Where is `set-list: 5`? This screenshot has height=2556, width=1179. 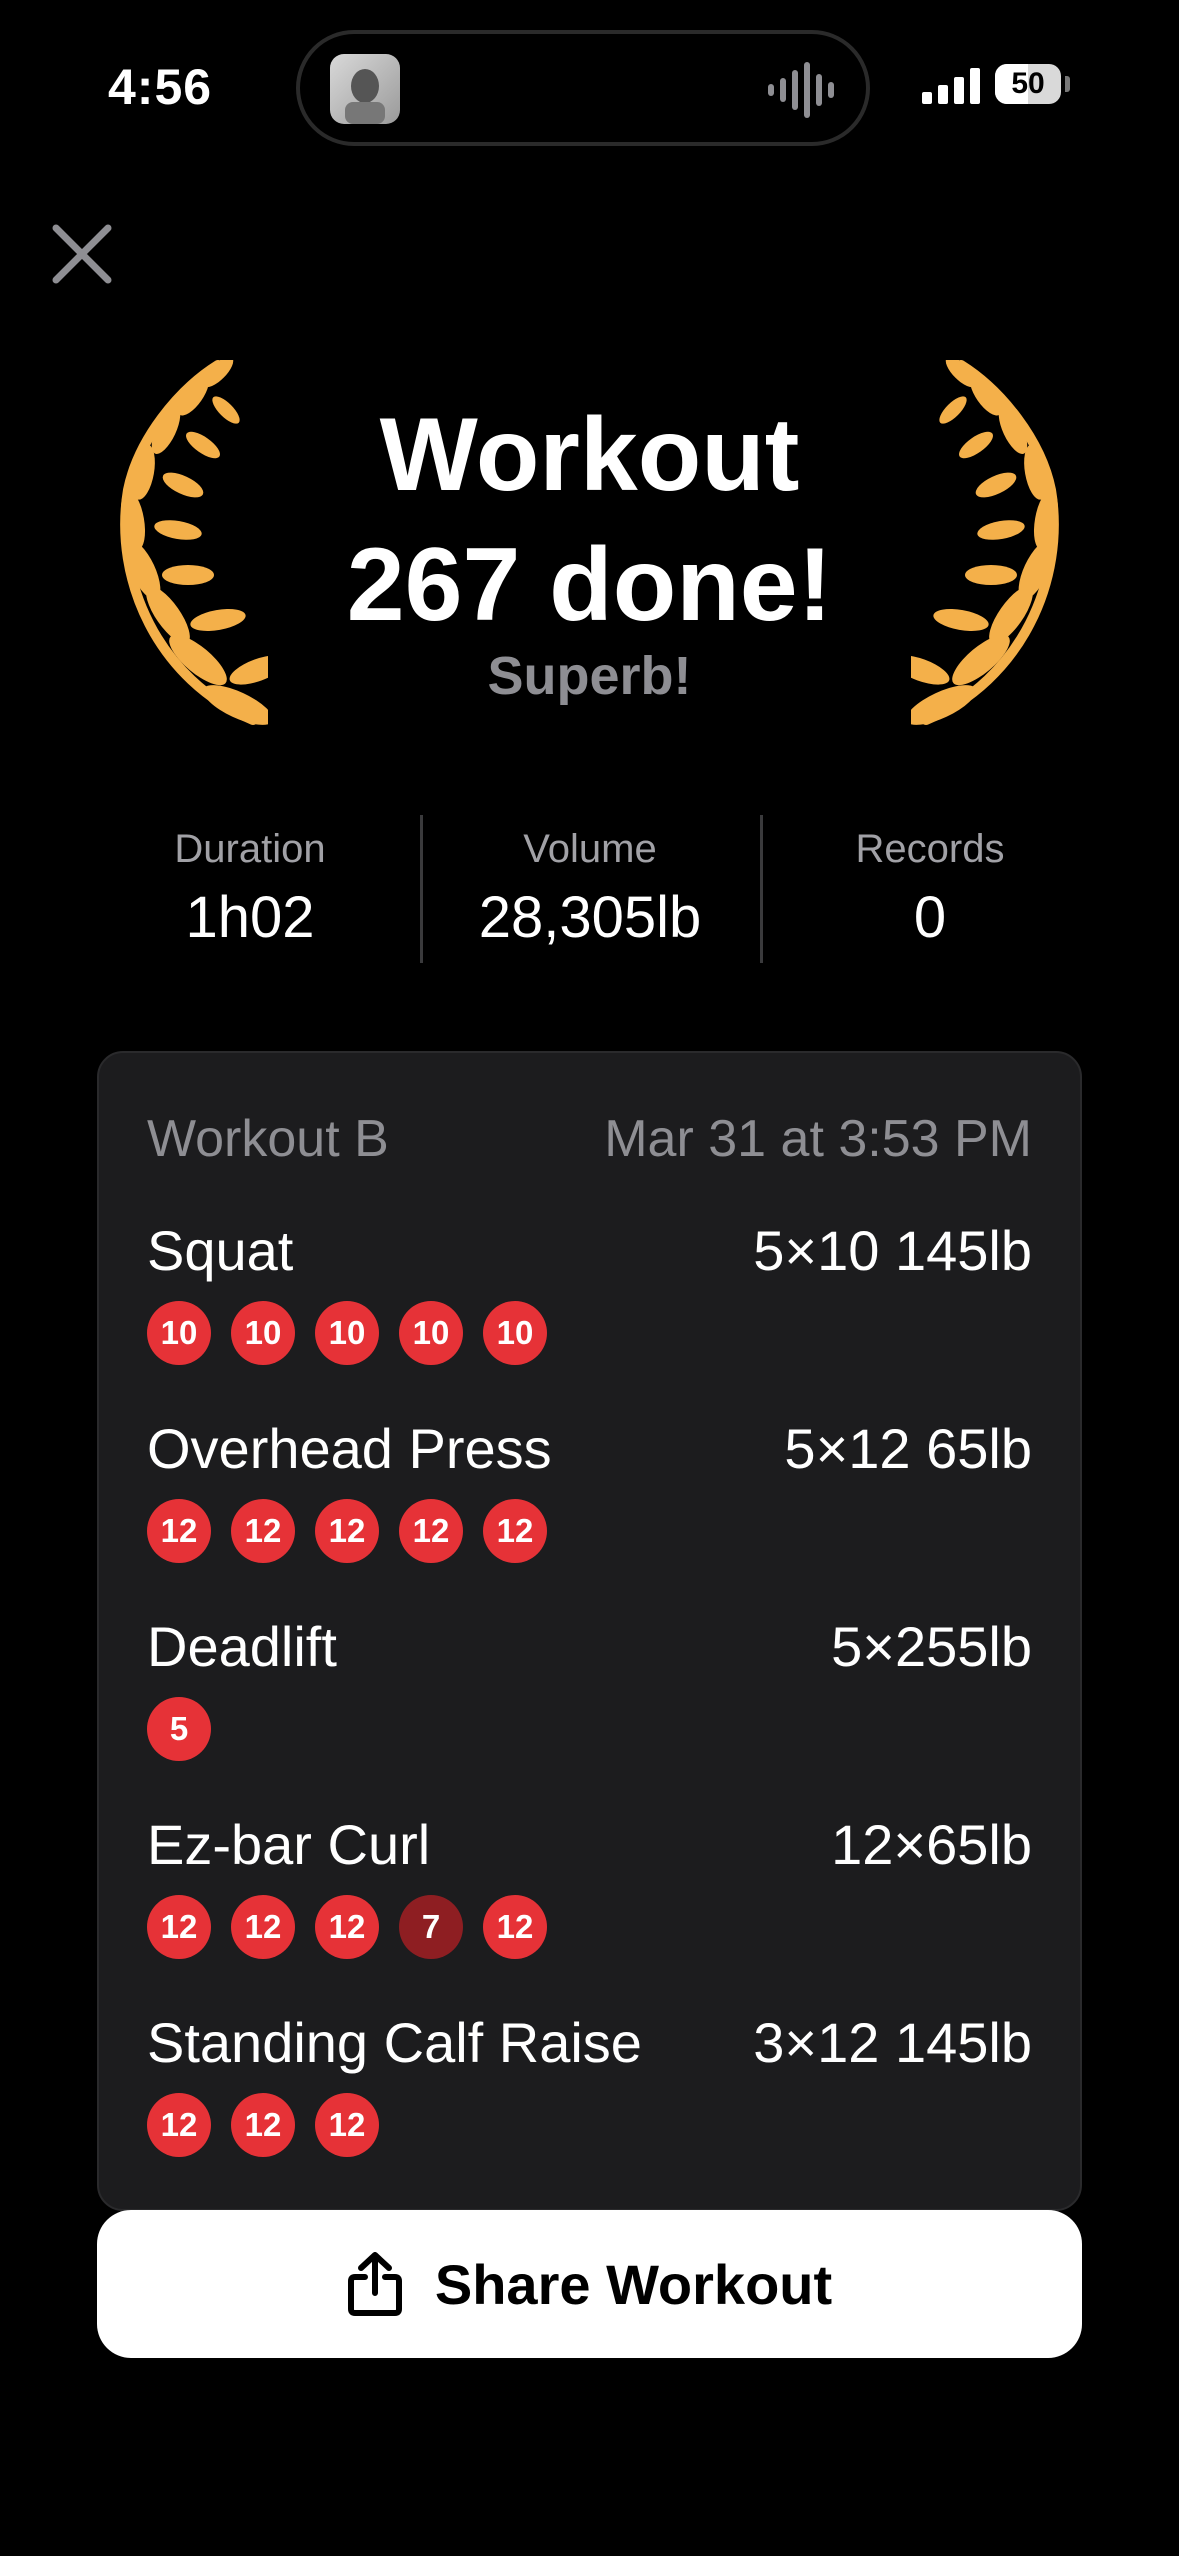
set-list: 5 is located at coordinates (589, 1729).